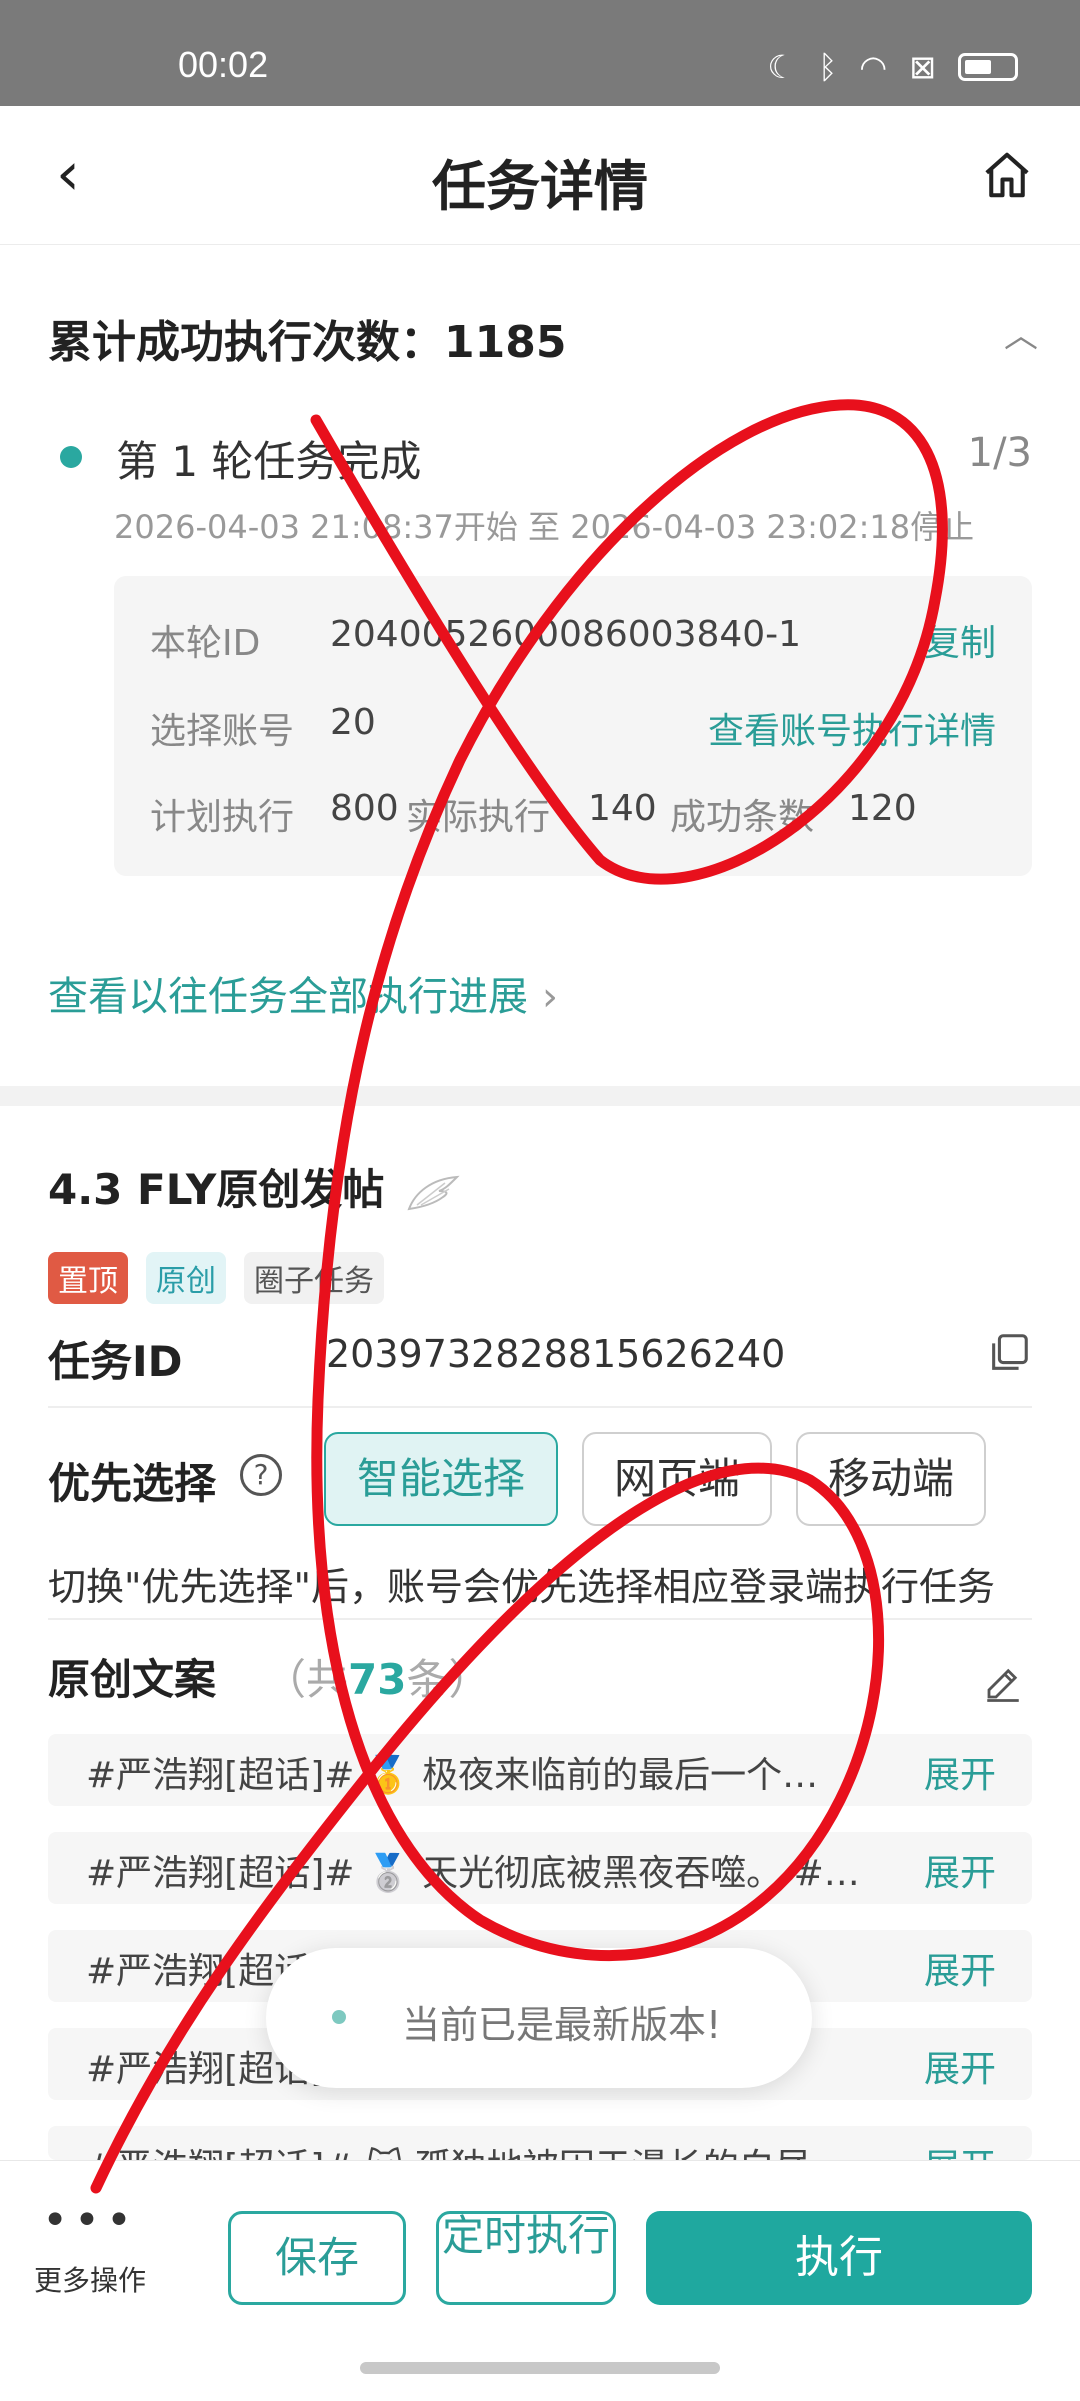 The image size is (1080, 2401). I want to click on task-tags: 置顶 原创 圈子任务, so click(216, 1278).